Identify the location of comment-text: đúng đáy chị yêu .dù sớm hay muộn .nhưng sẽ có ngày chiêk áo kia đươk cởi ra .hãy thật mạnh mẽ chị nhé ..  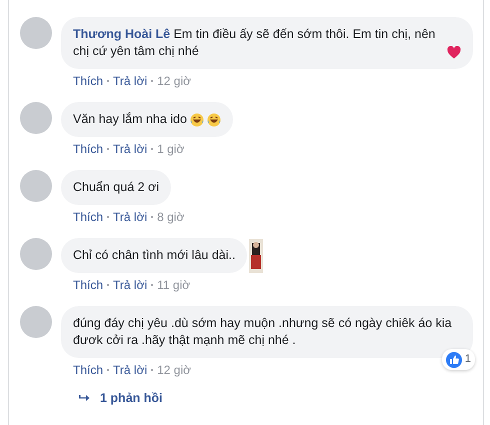
(263, 332).